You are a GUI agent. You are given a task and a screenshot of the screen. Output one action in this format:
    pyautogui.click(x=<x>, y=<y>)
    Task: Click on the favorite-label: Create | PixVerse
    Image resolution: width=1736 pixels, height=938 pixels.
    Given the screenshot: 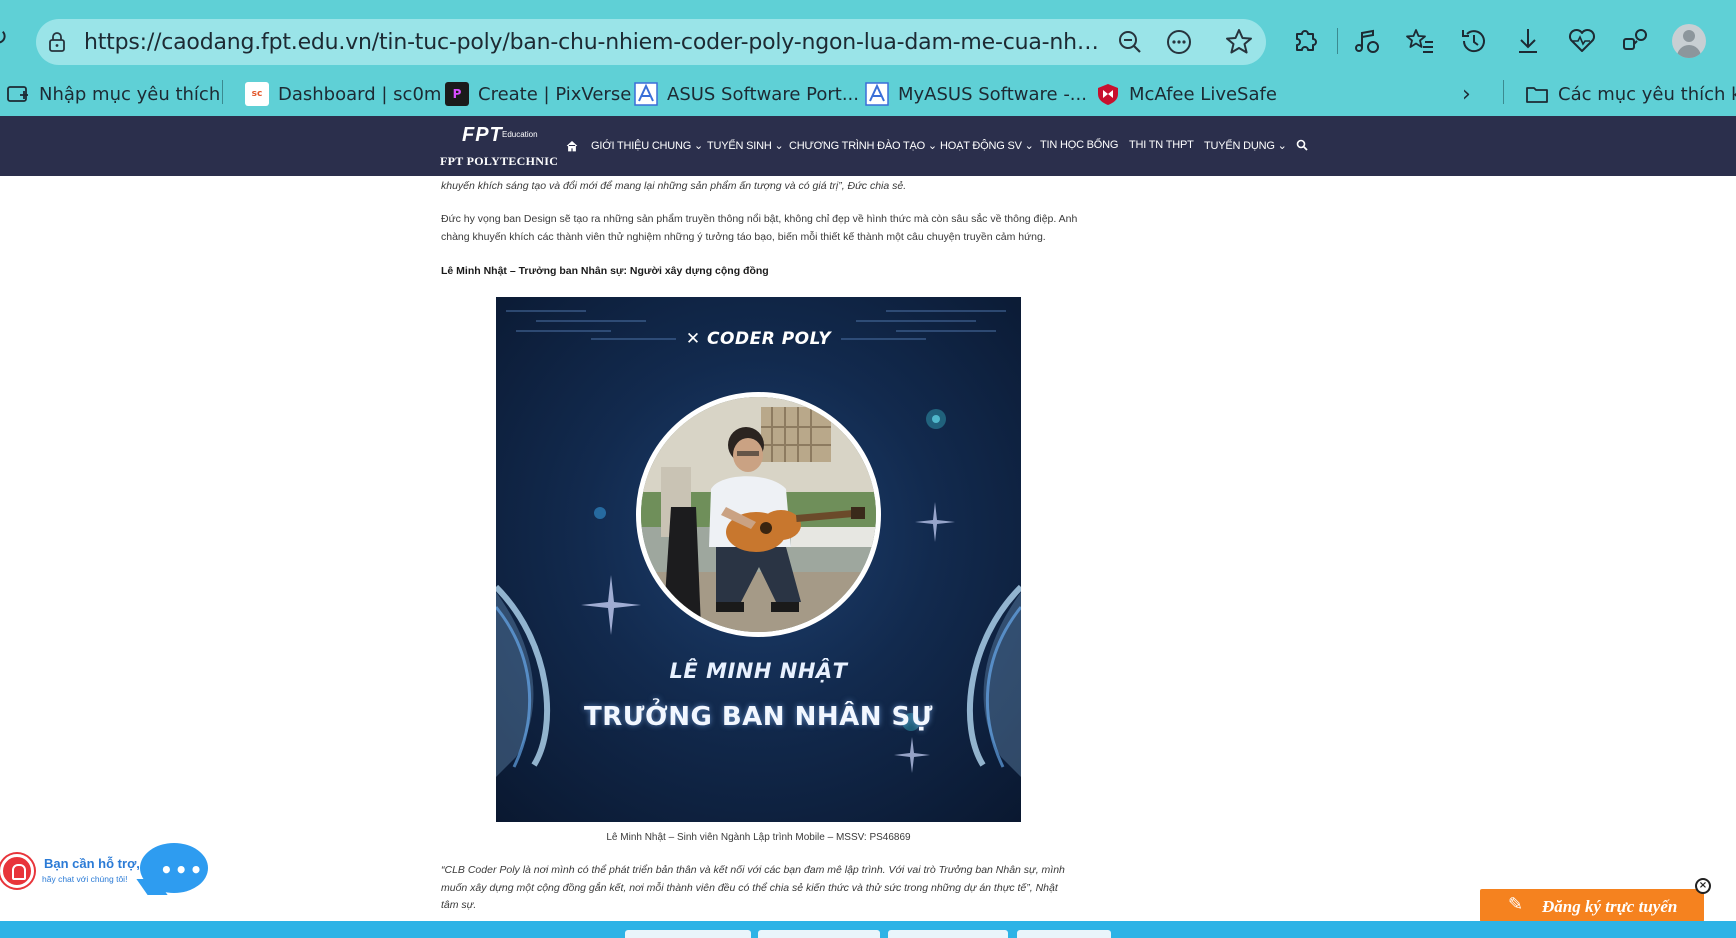 What is the action you would take?
    pyautogui.click(x=555, y=94)
    